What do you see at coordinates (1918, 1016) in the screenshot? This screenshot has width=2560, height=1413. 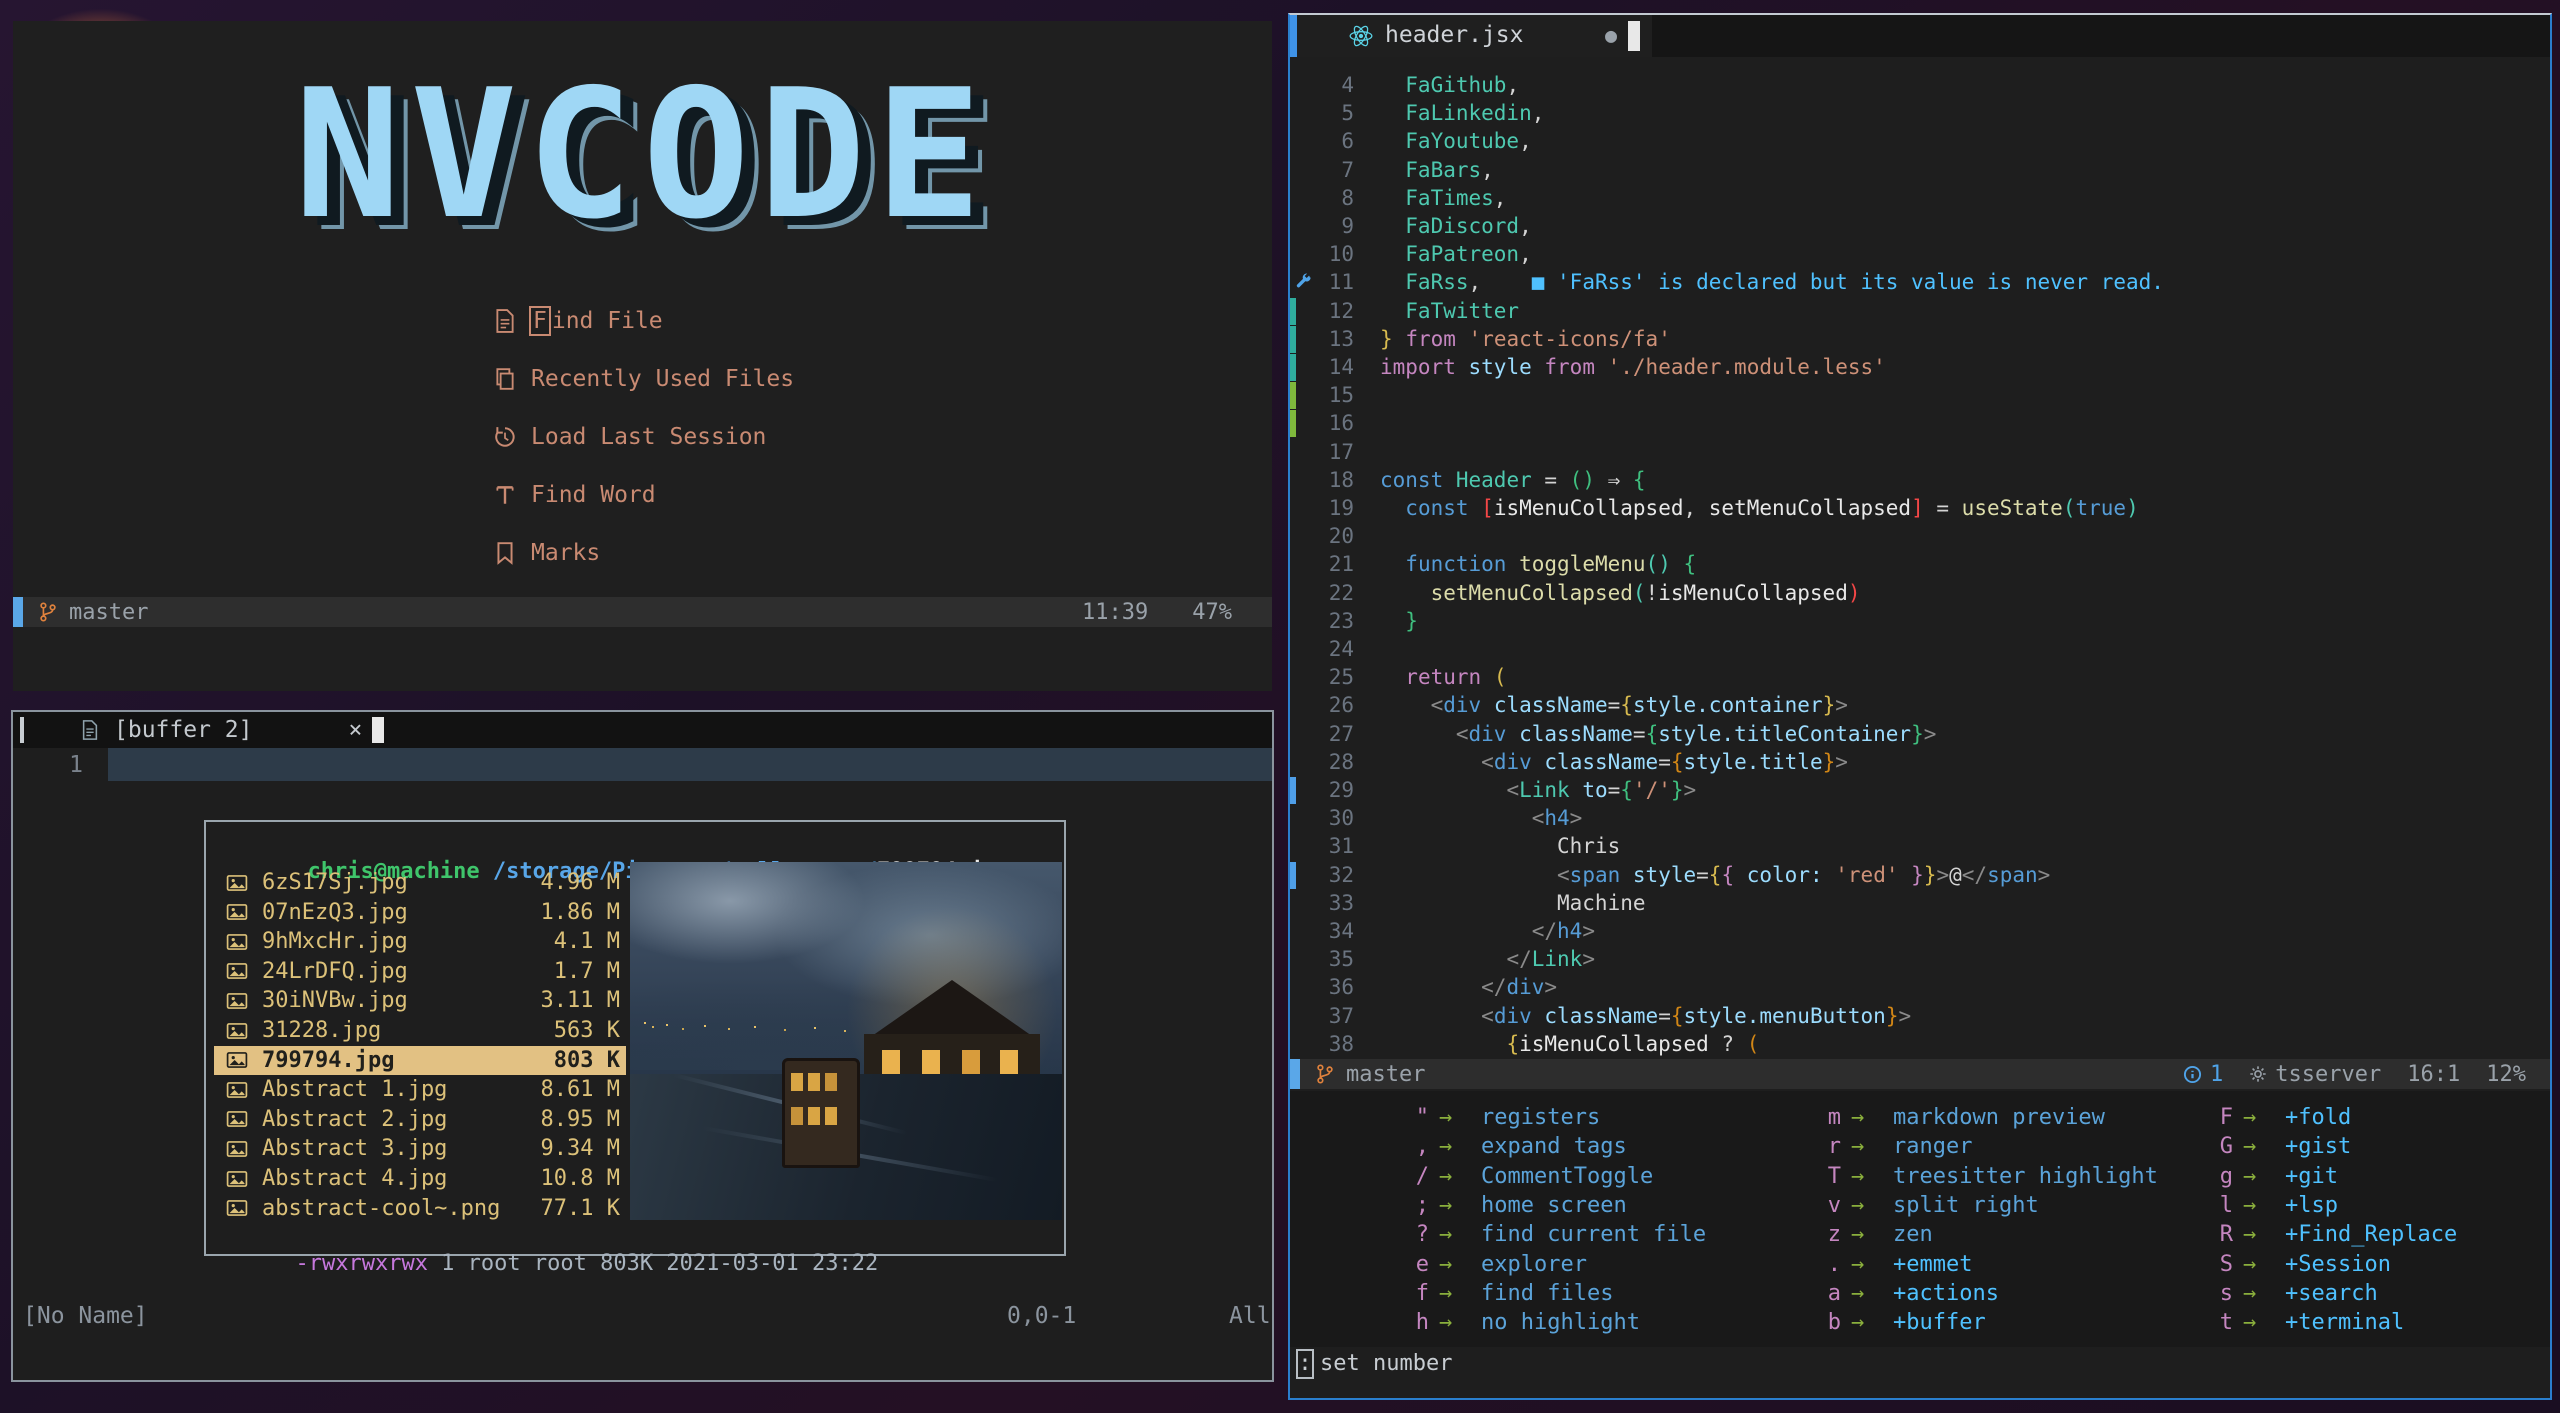 I see `code-line-37: 37 <div className={style.menuButton}>` at bounding box center [1918, 1016].